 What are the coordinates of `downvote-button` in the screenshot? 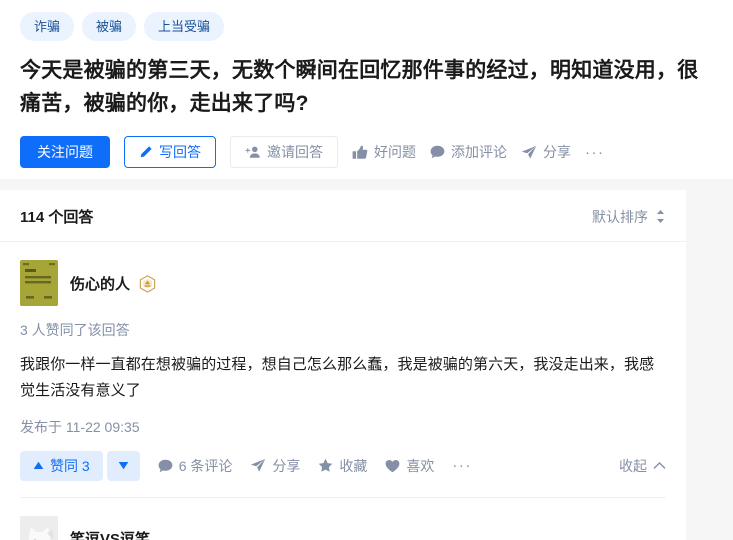 It's located at (123, 465).